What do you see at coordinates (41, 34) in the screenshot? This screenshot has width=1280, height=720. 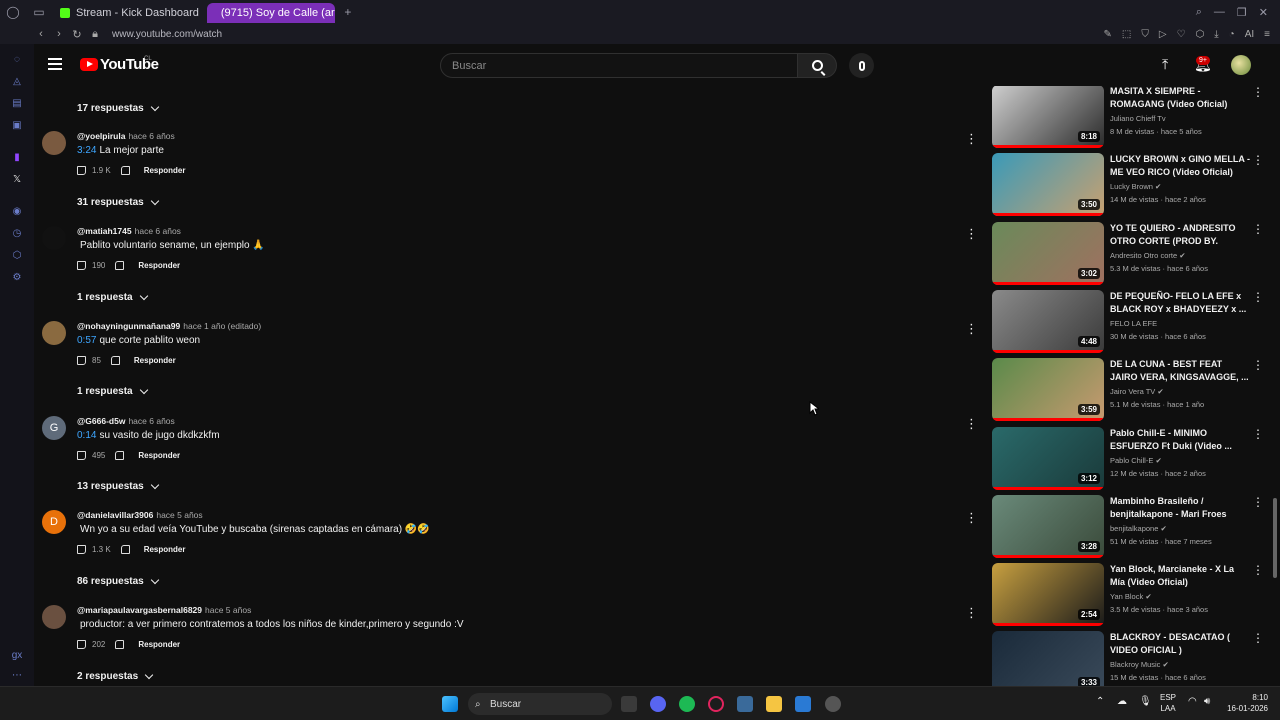 I see `back-icon: ‹` at bounding box center [41, 34].